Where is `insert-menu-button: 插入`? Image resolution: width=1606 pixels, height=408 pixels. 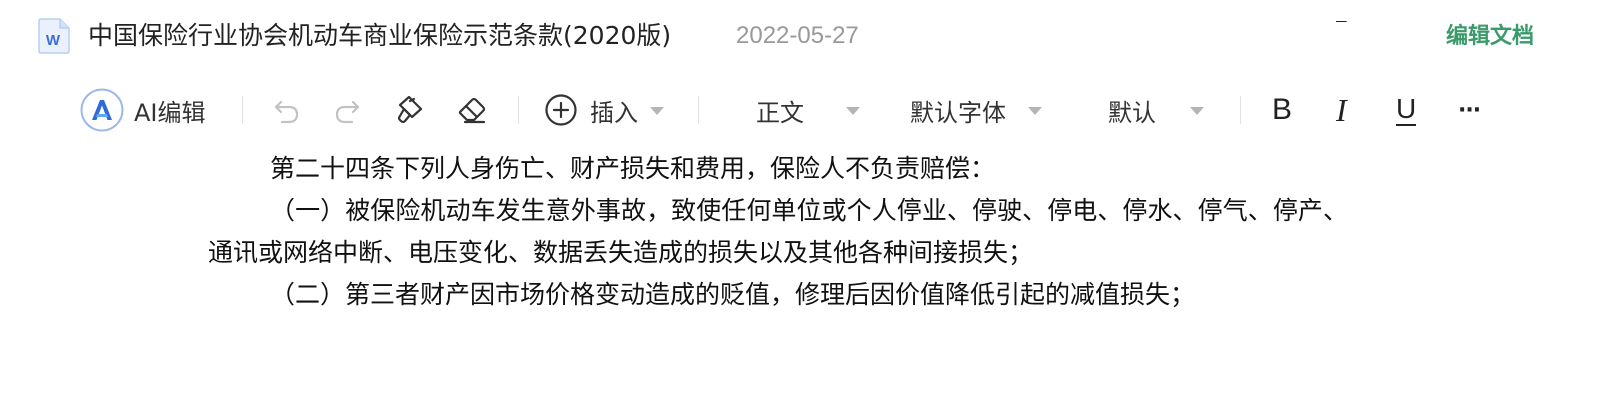 insert-menu-button: 插入 is located at coordinates (604, 110).